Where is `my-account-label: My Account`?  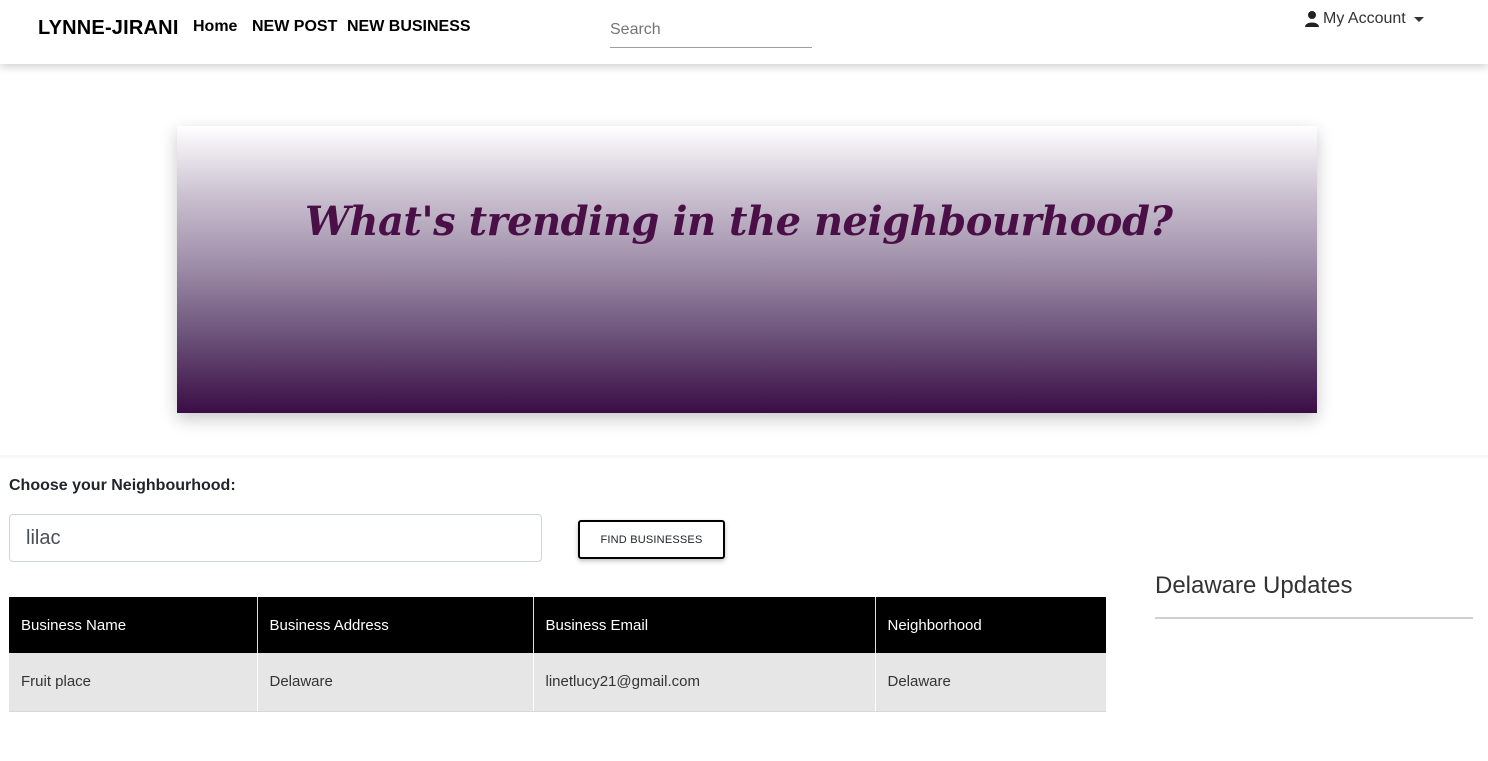
my-account-label: My Account is located at coordinates (1364, 18).